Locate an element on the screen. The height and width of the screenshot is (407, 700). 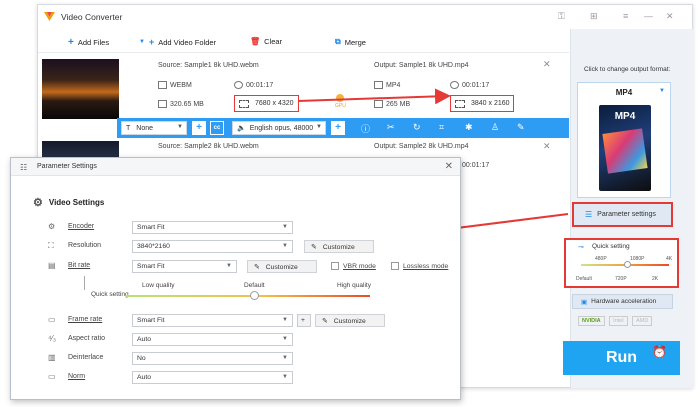
resolution-customize-button: ✎ Customize is located at coordinates (339, 246).